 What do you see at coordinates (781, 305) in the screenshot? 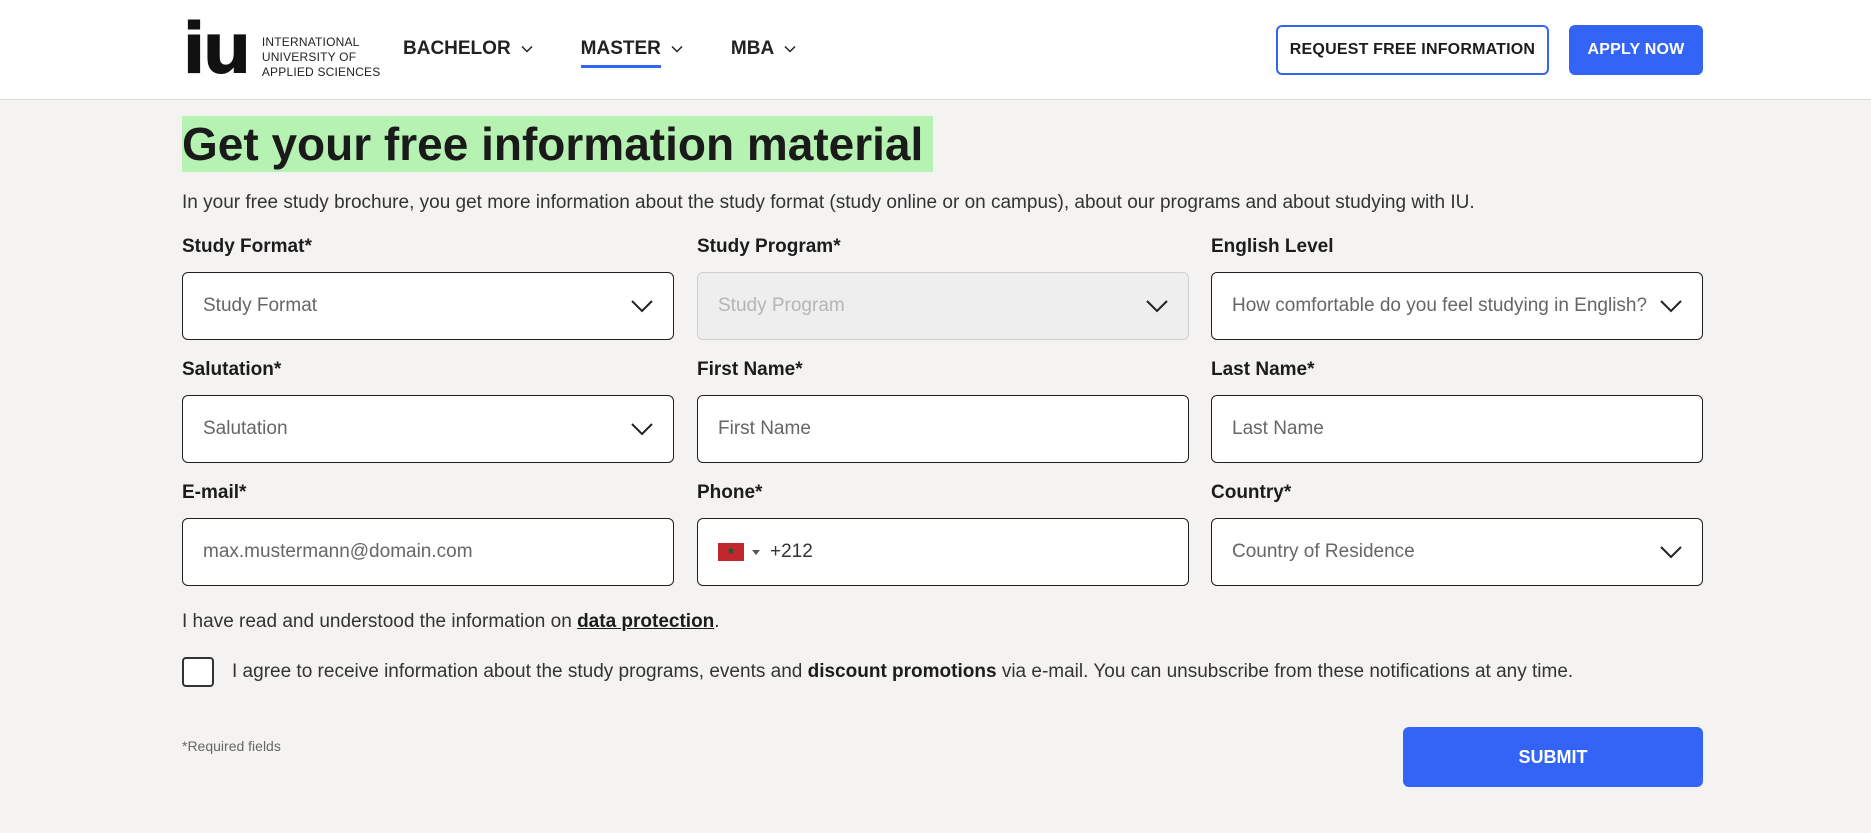
I see `study-program-placeholder: Study Program` at bounding box center [781, 305].